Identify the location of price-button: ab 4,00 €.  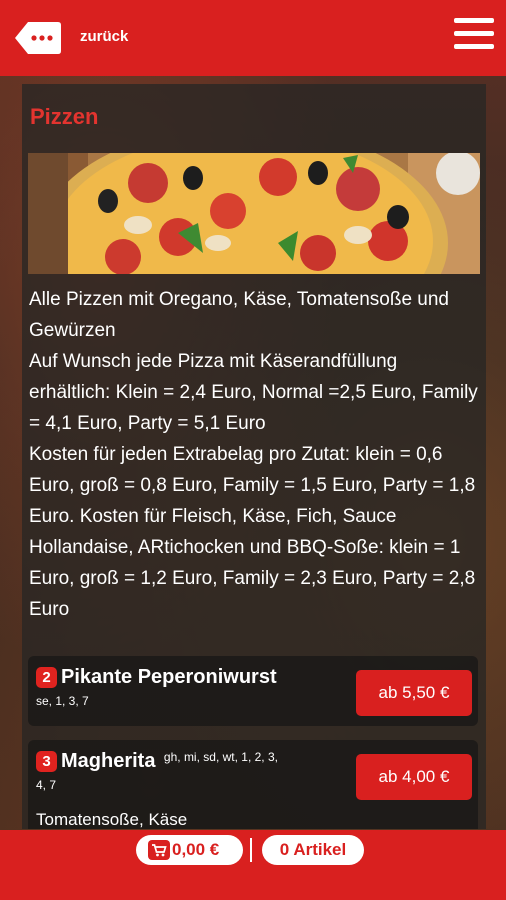
(414, 777).